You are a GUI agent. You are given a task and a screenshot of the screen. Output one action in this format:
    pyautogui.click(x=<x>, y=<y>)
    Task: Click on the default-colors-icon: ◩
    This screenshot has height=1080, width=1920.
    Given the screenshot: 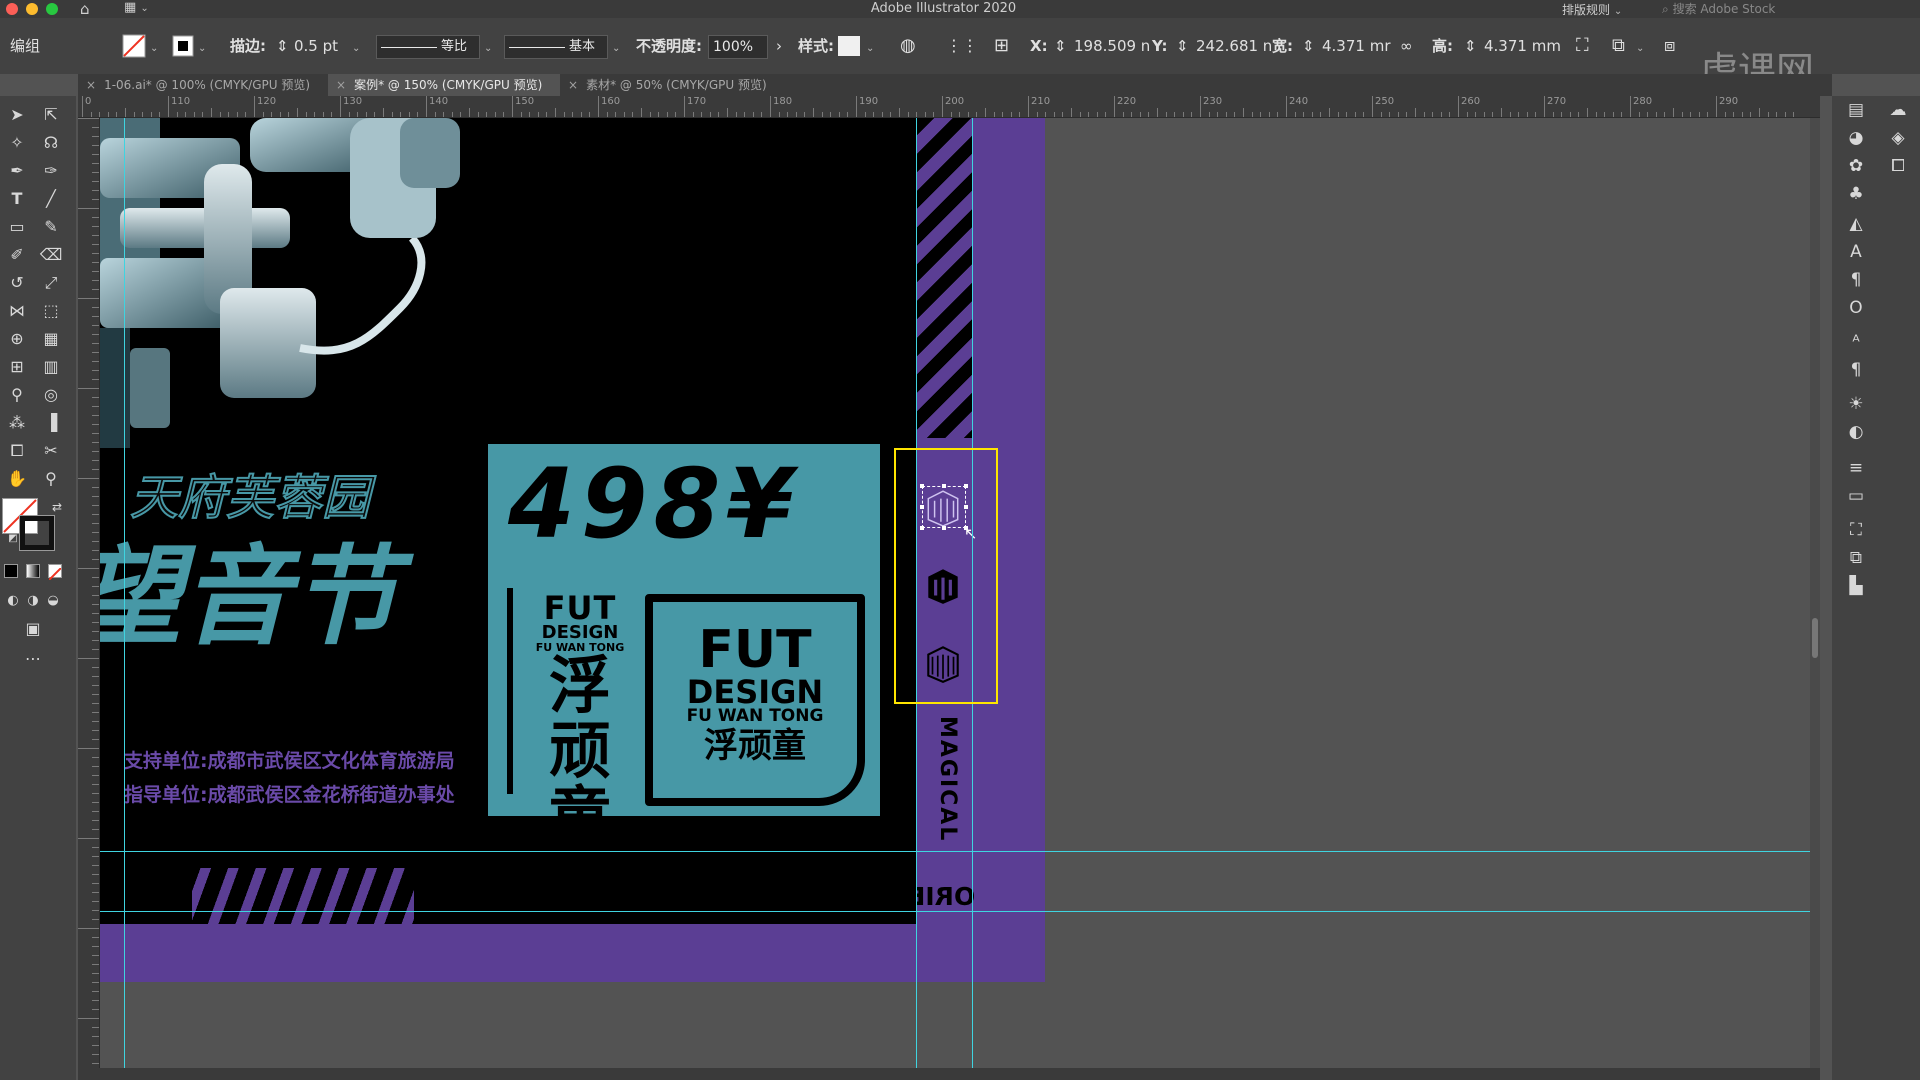 What is the action you would take?
    pyautogui.click(x=13, y=539)
    